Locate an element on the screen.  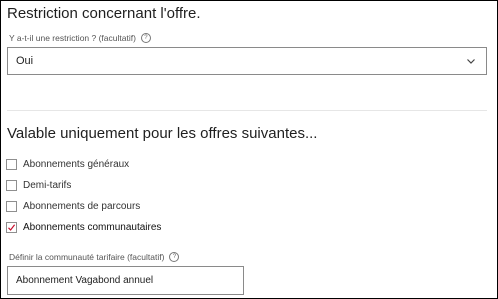
checkbox-option-half-fare: Demi-tarifs is located at coordinates (38, 185).